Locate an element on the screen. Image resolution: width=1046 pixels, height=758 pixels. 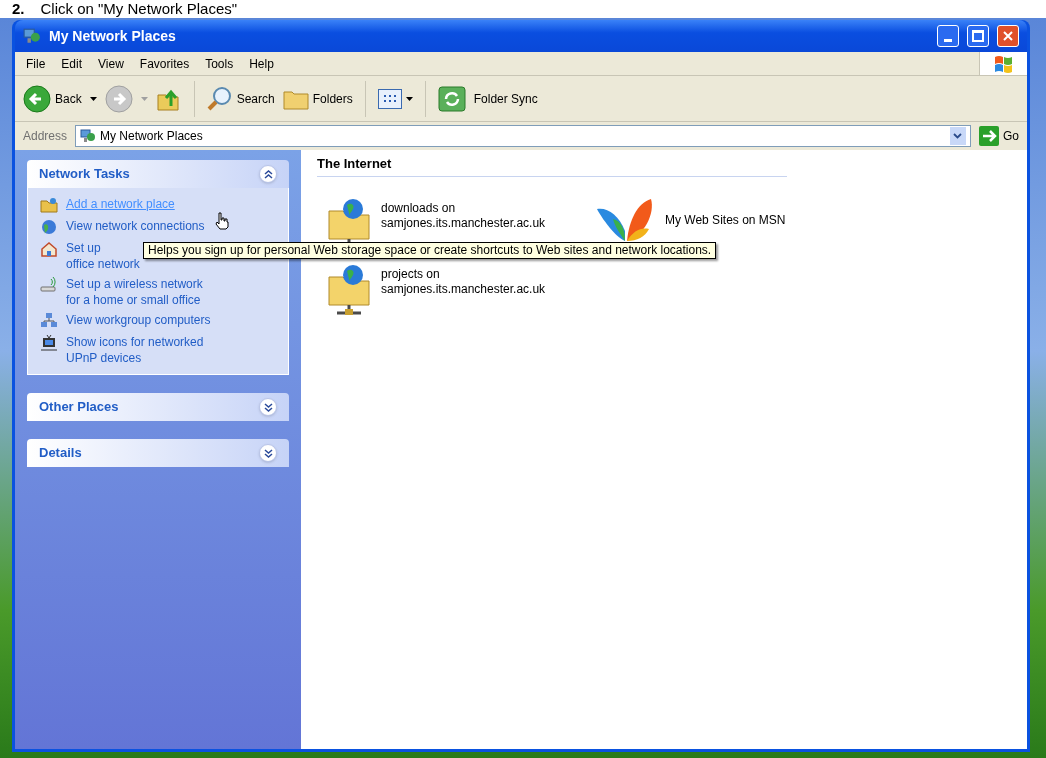
step-number: 2. is located at coordinates (18, 9).